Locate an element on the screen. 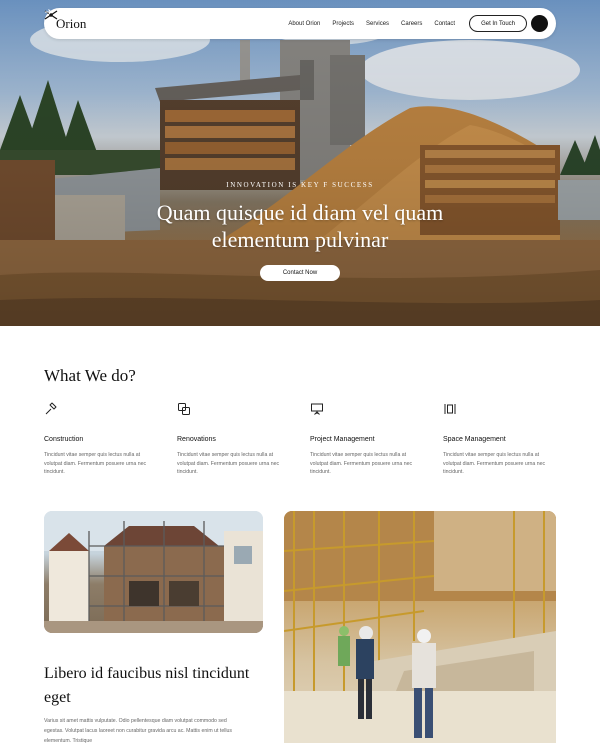  section-title: What We do? is located at coordinates (90, 375).